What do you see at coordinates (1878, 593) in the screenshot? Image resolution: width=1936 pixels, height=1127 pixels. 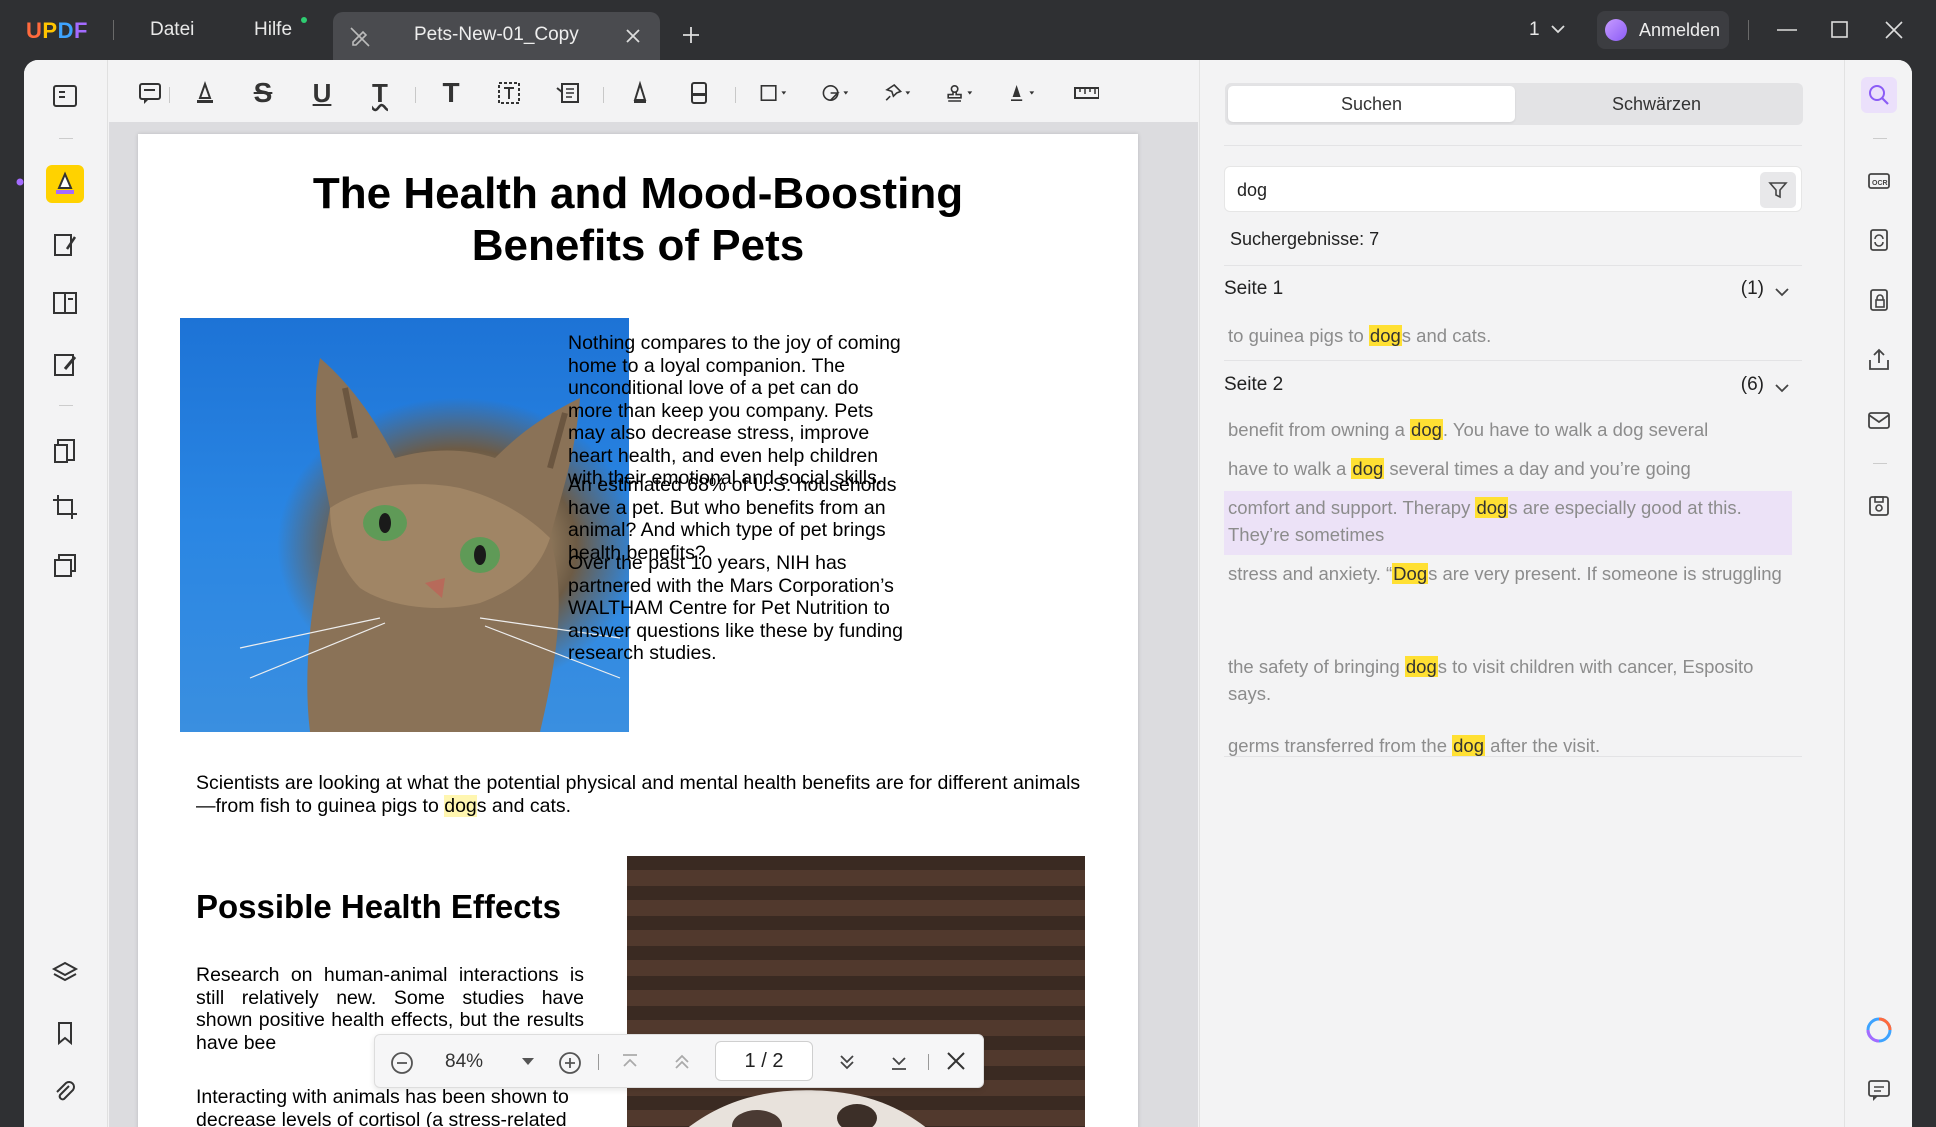 I see `right-toolbar: OCR` at bounding box center [1878, 593].